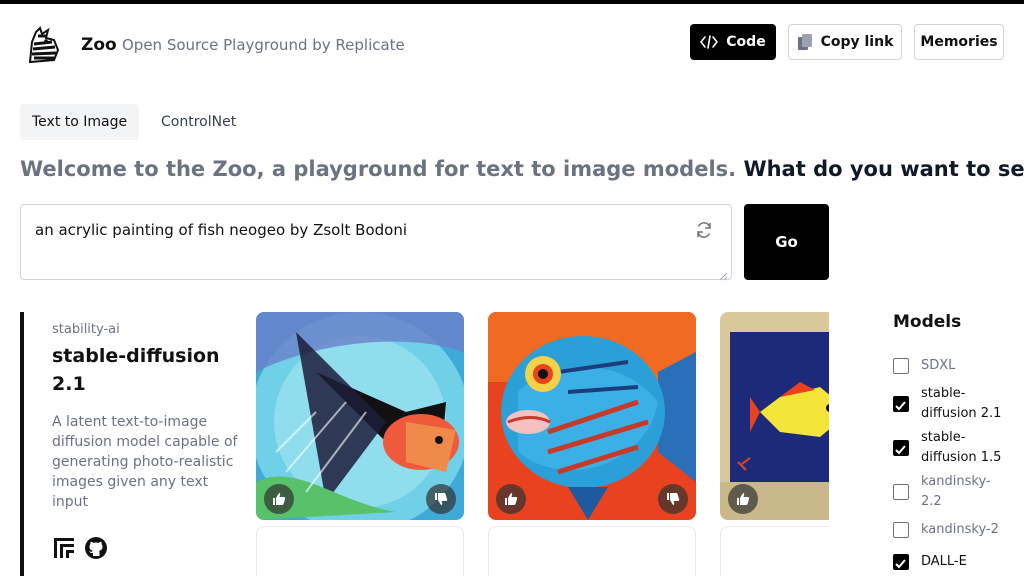 The height and width of the screenshot is (576, 1024). Describe the element at coordinates (80, 122) in the screenshot. I see `tab-text-to-image: Text to Image` at that location.